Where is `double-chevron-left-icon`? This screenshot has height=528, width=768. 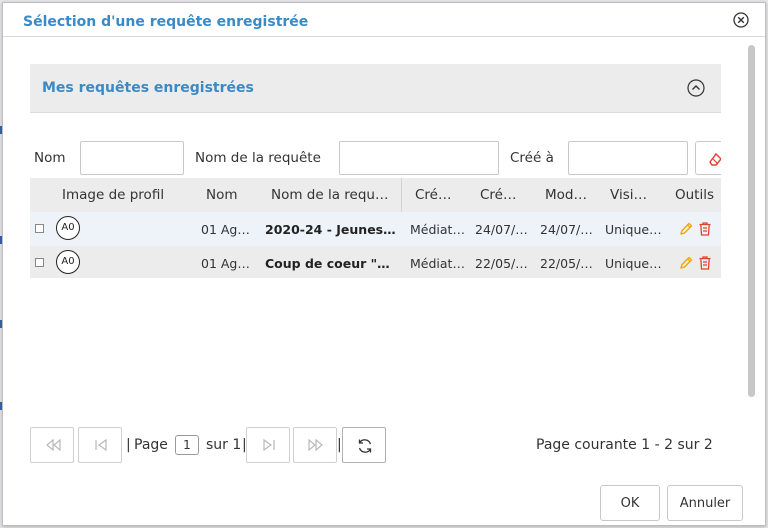 double-chevron-left-icon is located at coordinates (53, 445).